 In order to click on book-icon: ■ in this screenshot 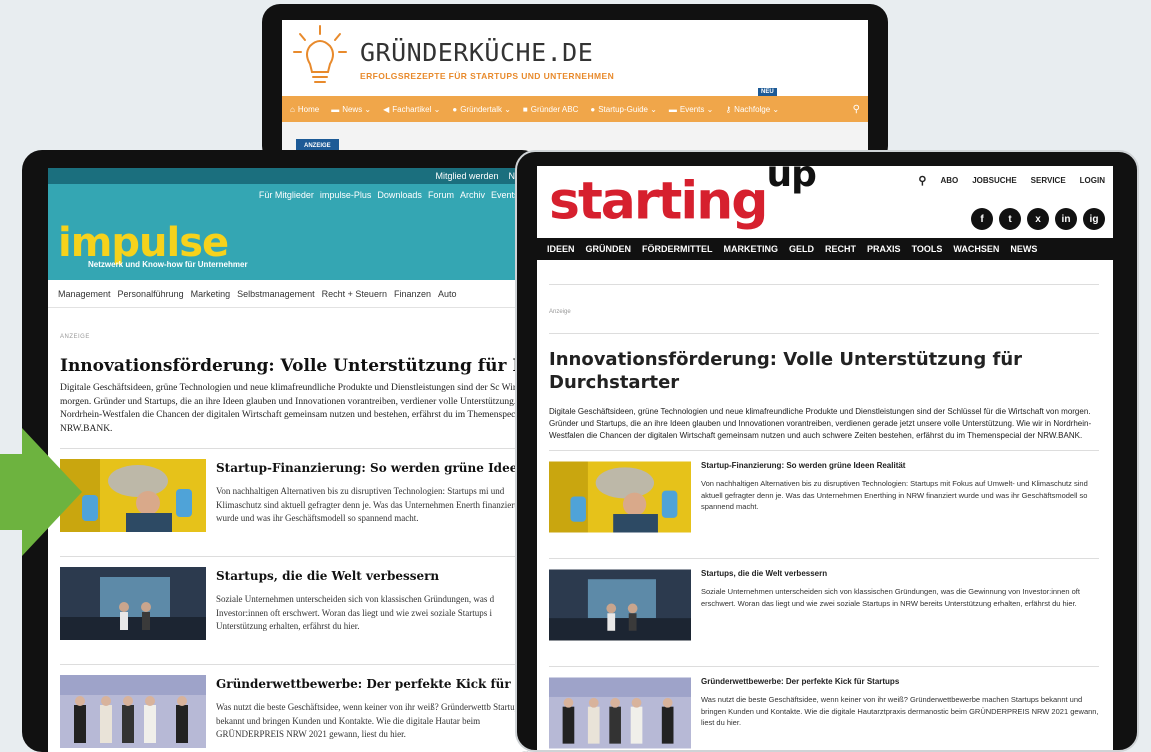, I will do `click(525, 109)`.